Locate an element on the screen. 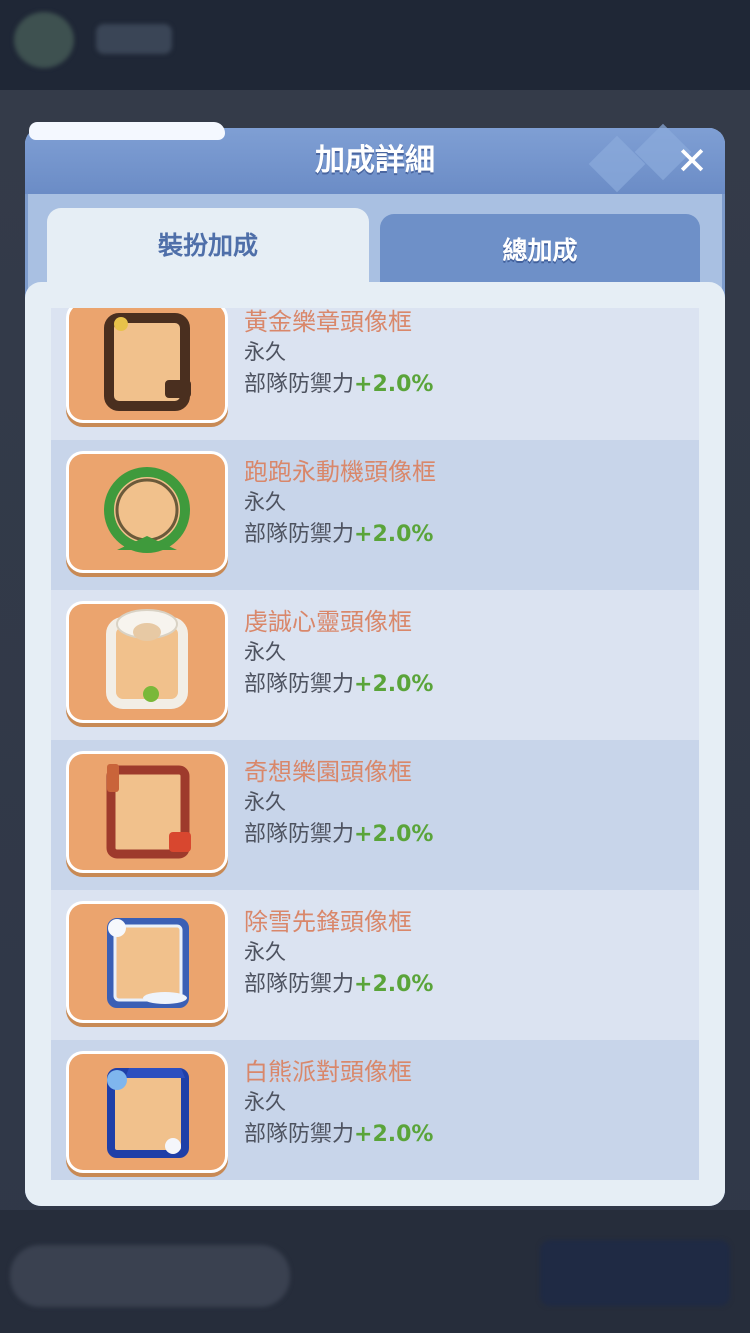 Image resolution: width=750 pixels, height=1333 pixels. background-resource-bar is located at coordinates (150, 1276).